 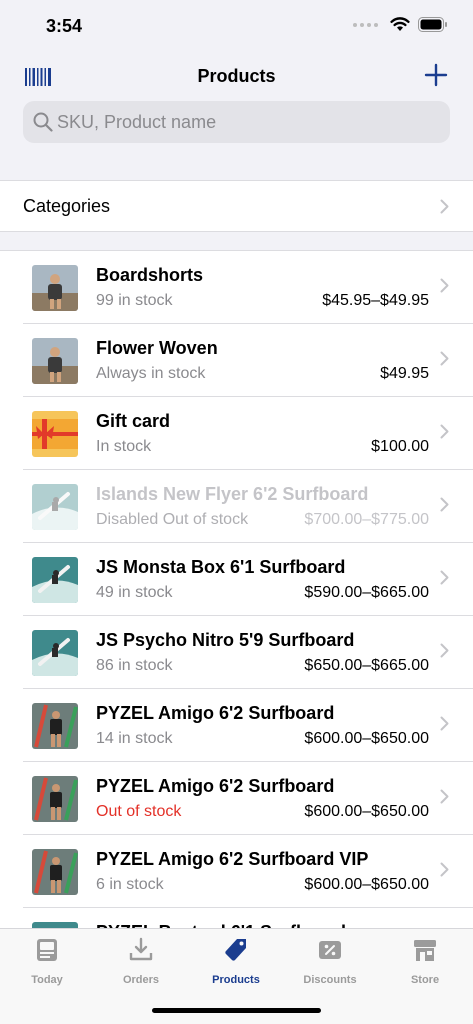 I want to click on tab-orders-label: Orders, so click(x=141, y=980).